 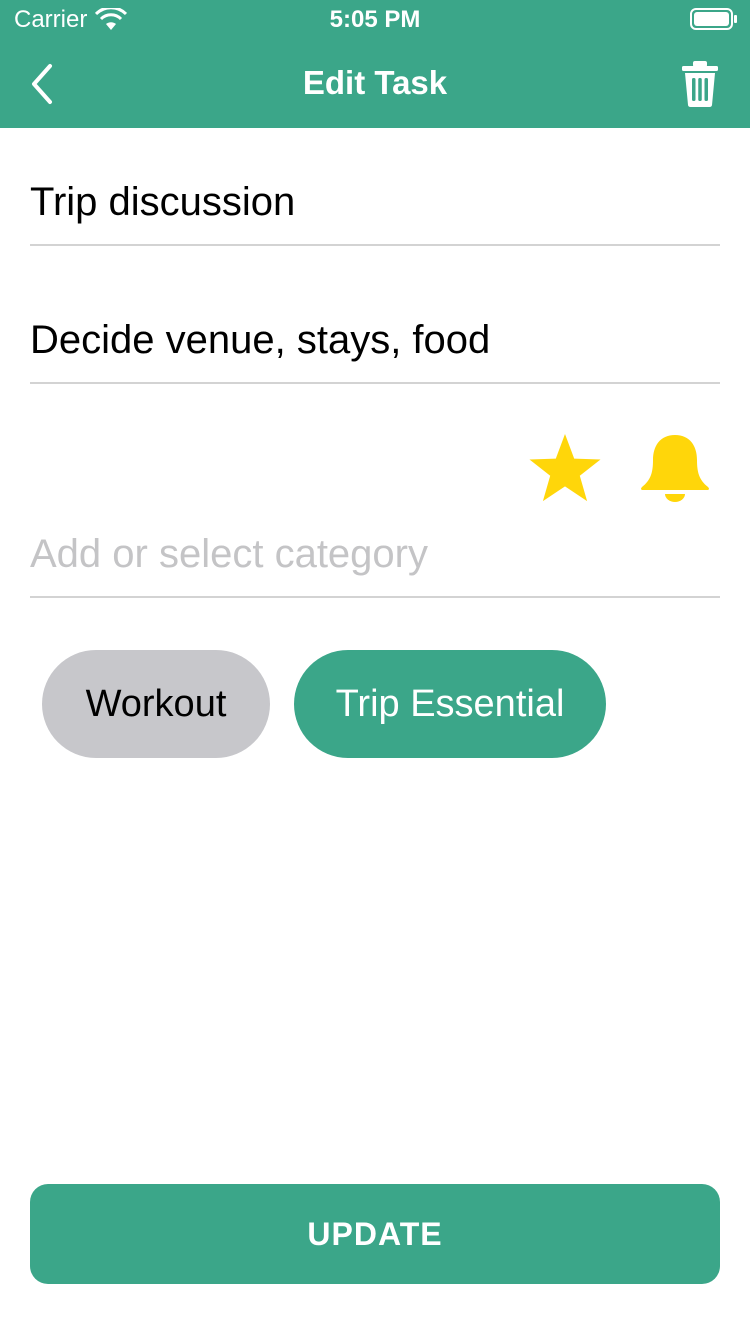 What do you see at coordinates (229, 554) in the screenshot?
I see `category-placeholder: Add or select category` at bounding box center [229, 554].